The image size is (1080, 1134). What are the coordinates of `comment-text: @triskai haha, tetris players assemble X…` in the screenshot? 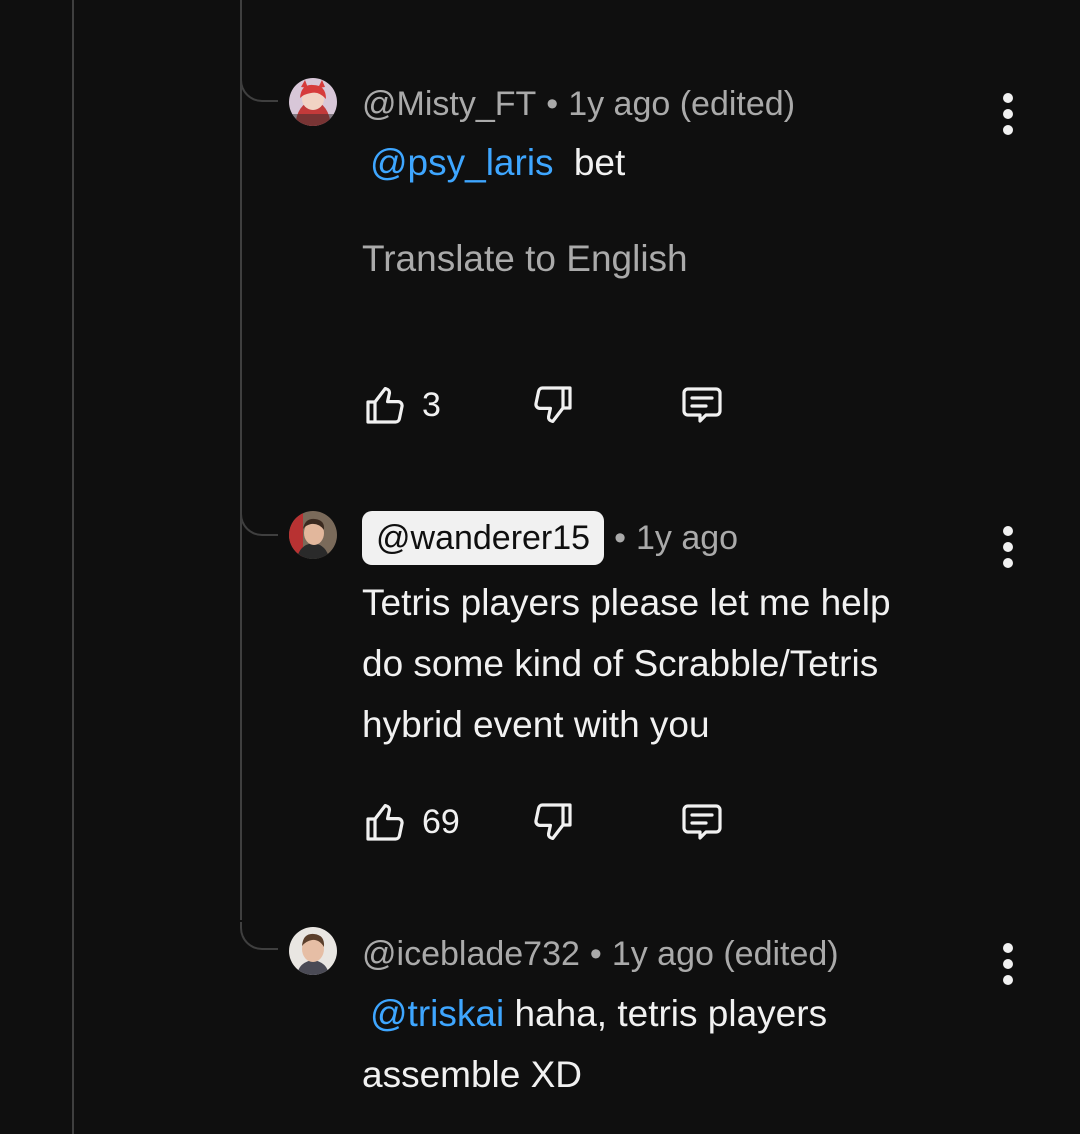 It's located at (594, 1044).